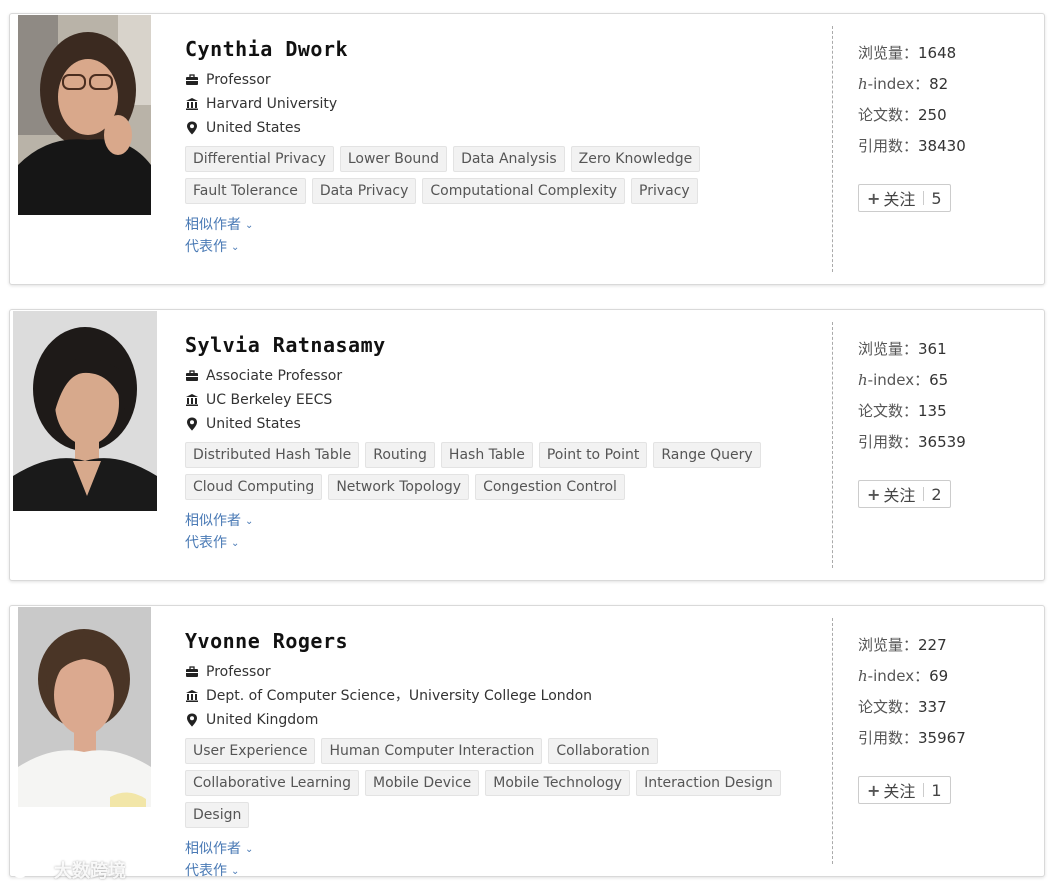 Image resolution: width=1055 pixels, height=888 pixels. I want to click on research-tag: Mobile Technology, so click(558, 783).